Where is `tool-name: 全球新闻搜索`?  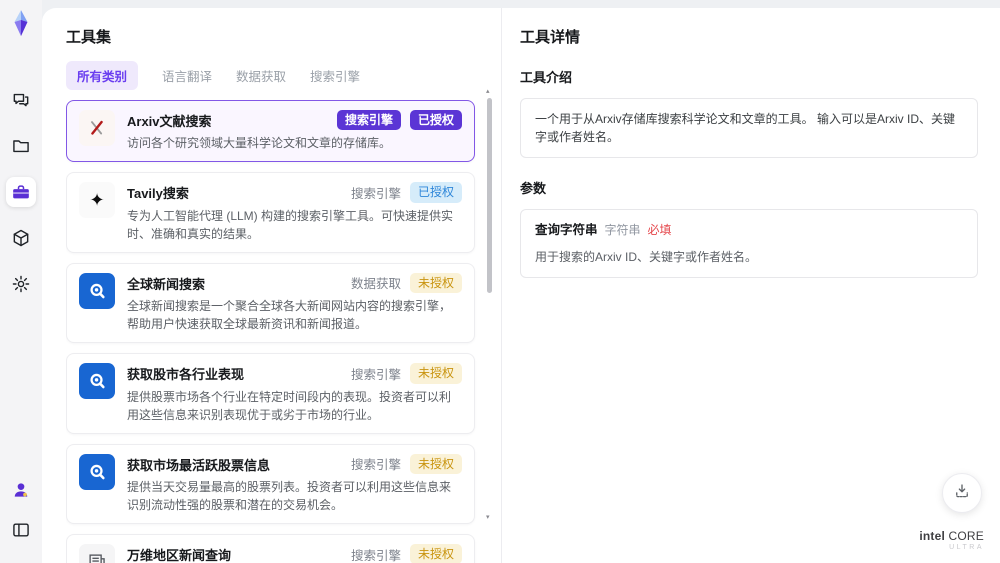 tool-name: 全球新闻搜索 is located at coordinates (166, 284).